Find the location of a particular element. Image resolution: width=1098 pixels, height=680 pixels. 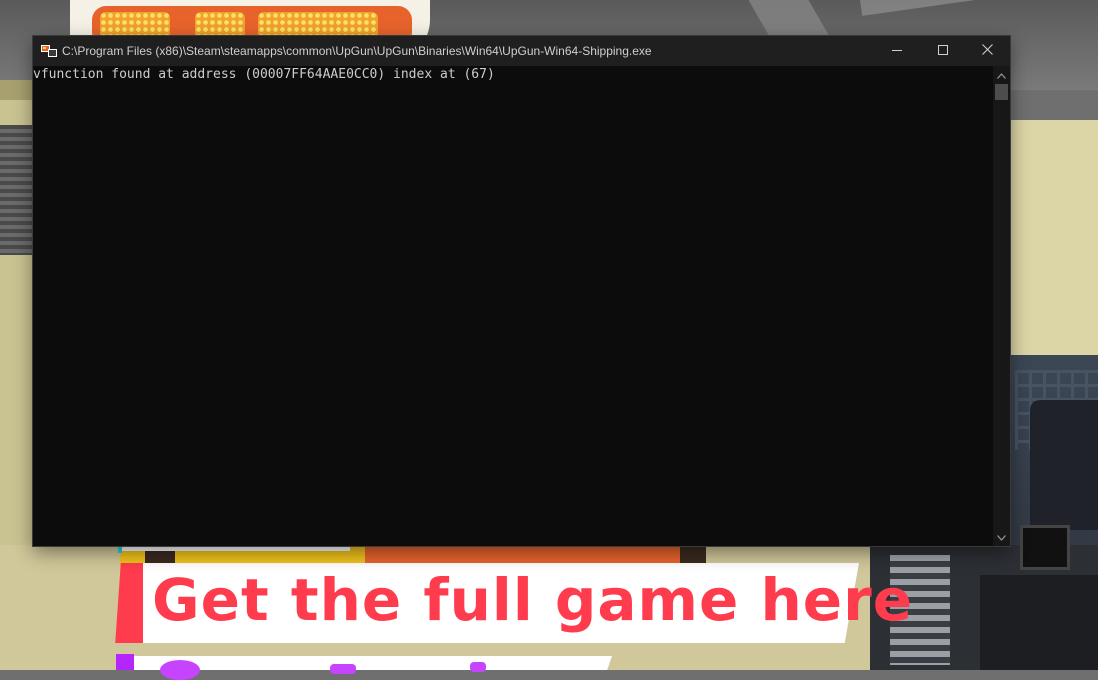

scroll-down-button is located at coordinates (1001, 536).